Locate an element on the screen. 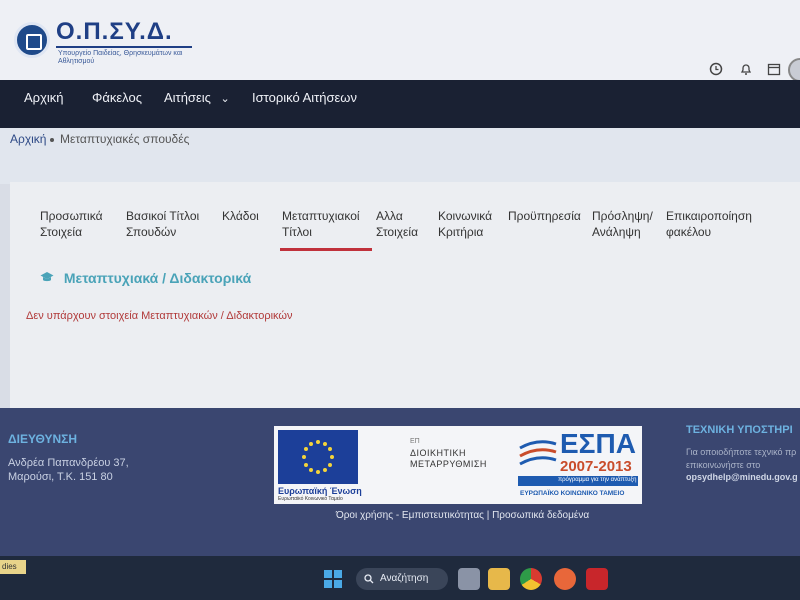  tab-social-criteria: Κοινωνικά Κριτήρια is located at coordinates (468, 224).